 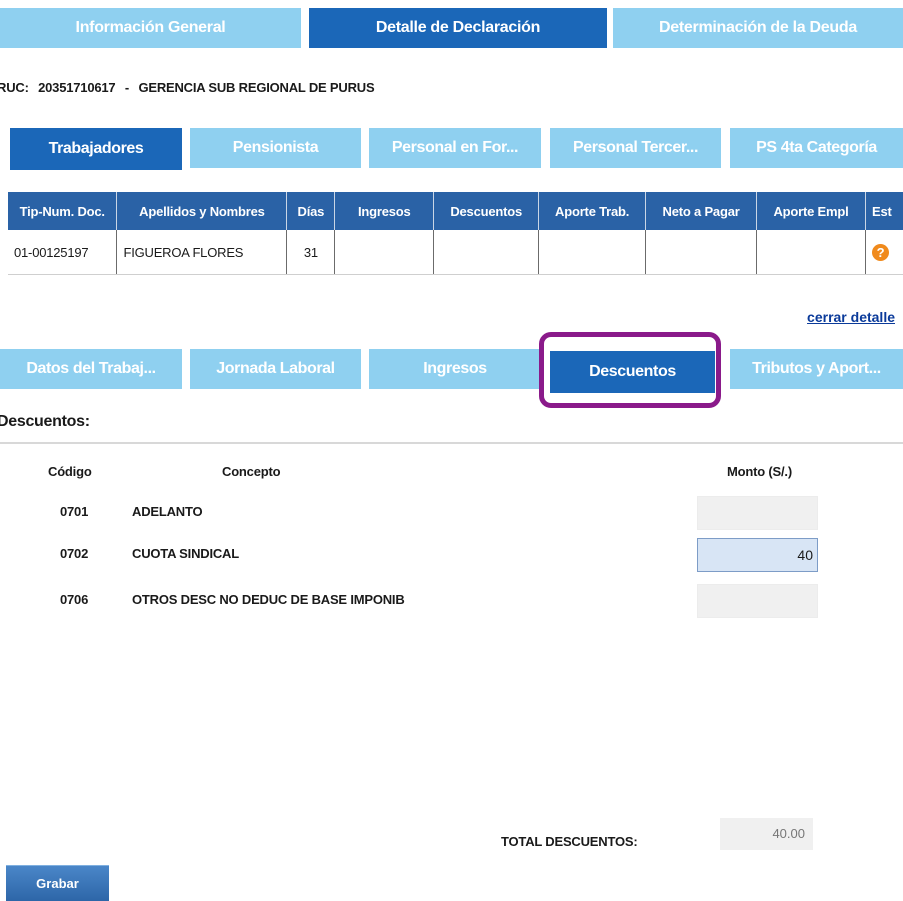 What do you see at coordinates (880, 252) in the screenshot?
I see `help-icon: ?` at bounding box center [880, 252].